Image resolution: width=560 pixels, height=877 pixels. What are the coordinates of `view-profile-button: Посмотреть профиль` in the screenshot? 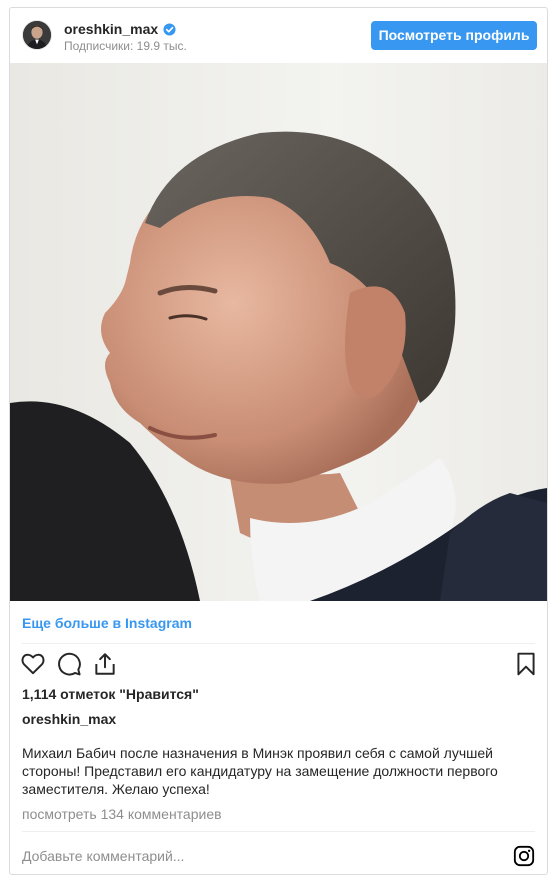 It's located at (454, 35).